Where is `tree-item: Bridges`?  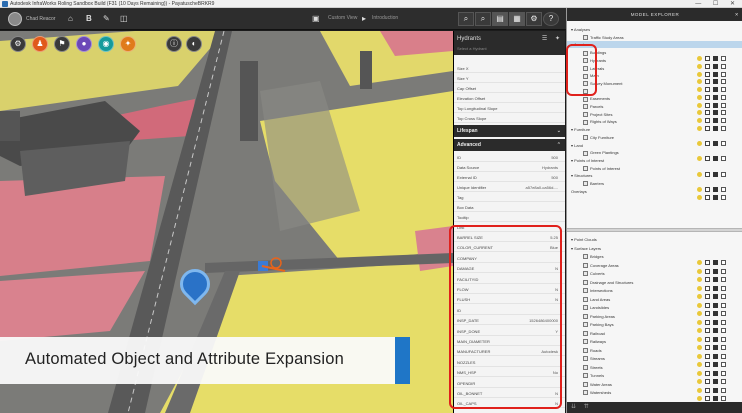
tree-item: Bridges is located at coordinates (593, 256).